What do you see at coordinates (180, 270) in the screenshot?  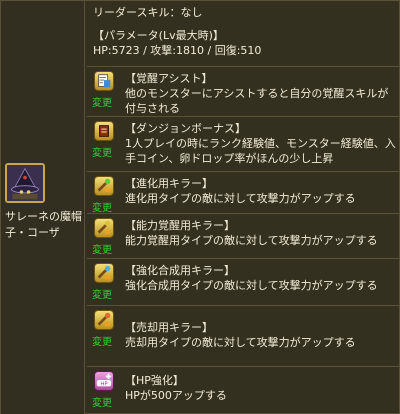 I see `awakening-title: 【強化合成用キラー】` at bounding box center [180, 270].